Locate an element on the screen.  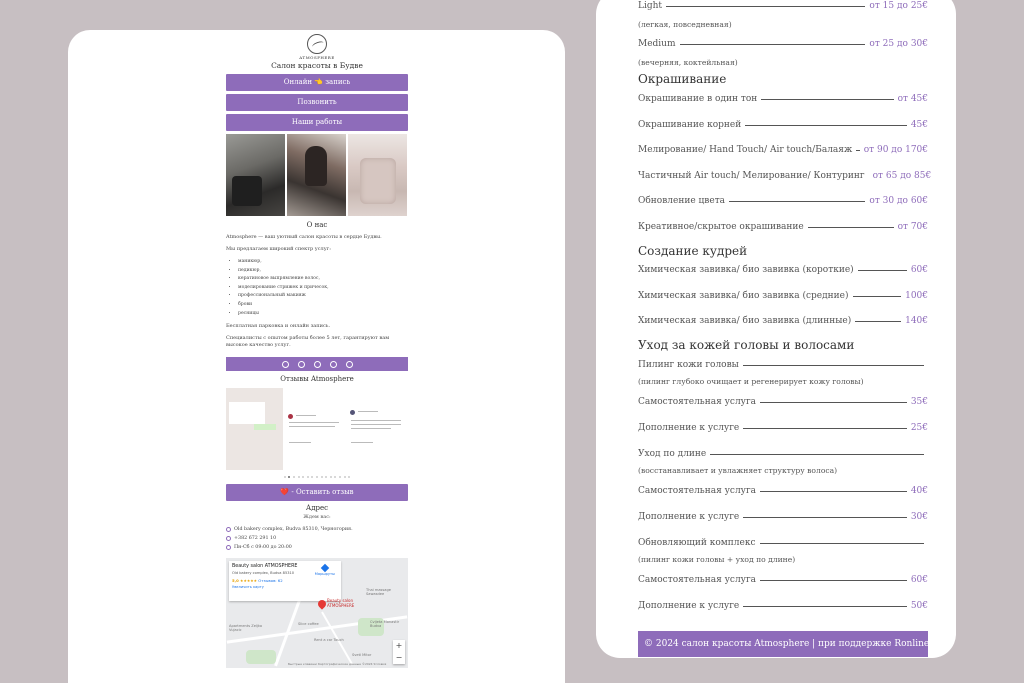
map-reviews-link: Отзывов: 62 is located at coordinates (270, 580).